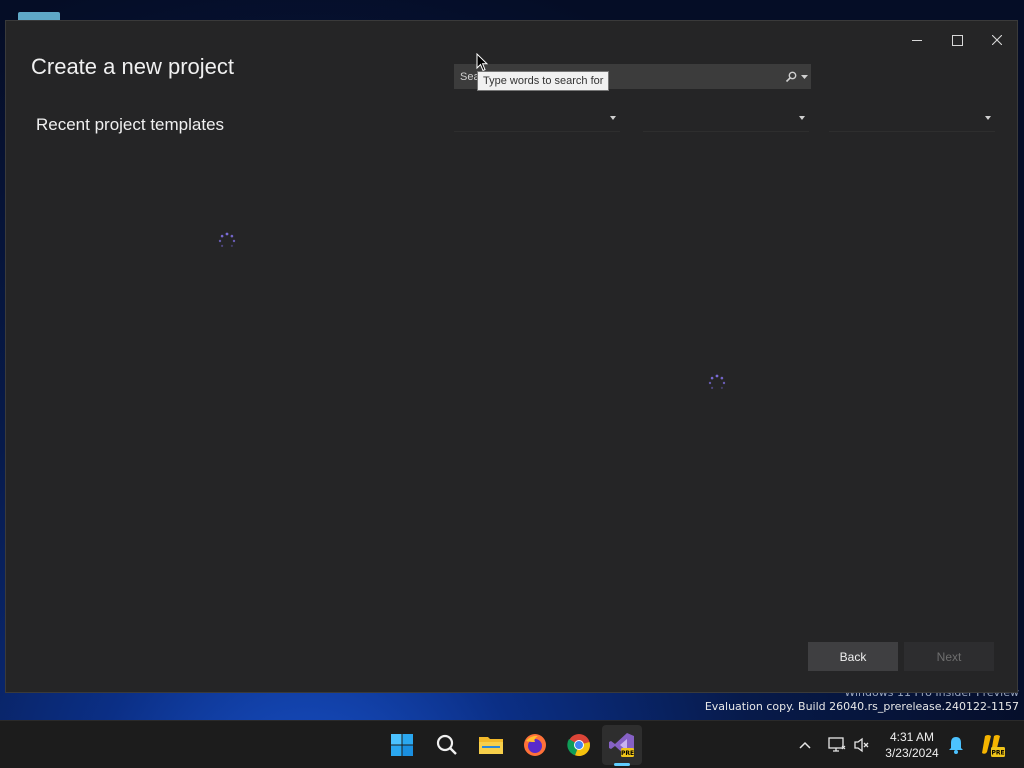 The height and width of the screenshot is (768, 1024). I want to click on network-icon, so click(837, 744).